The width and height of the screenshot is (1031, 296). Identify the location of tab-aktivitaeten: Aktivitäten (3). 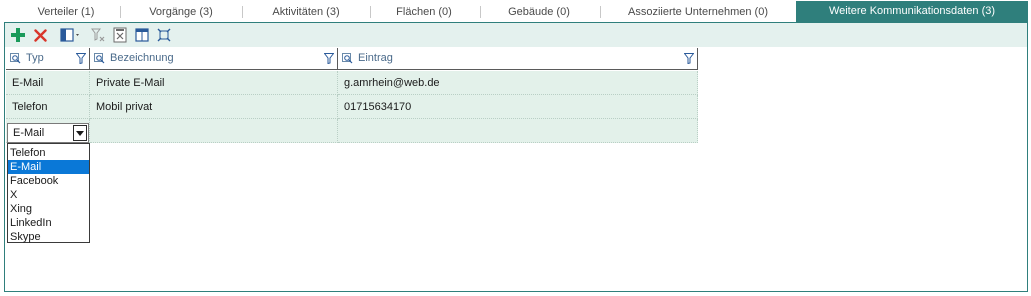
(306, 12).